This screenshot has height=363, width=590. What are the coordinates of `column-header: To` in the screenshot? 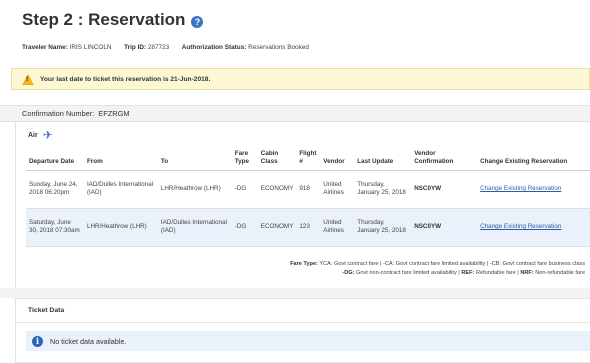 It's located at (194, 159).